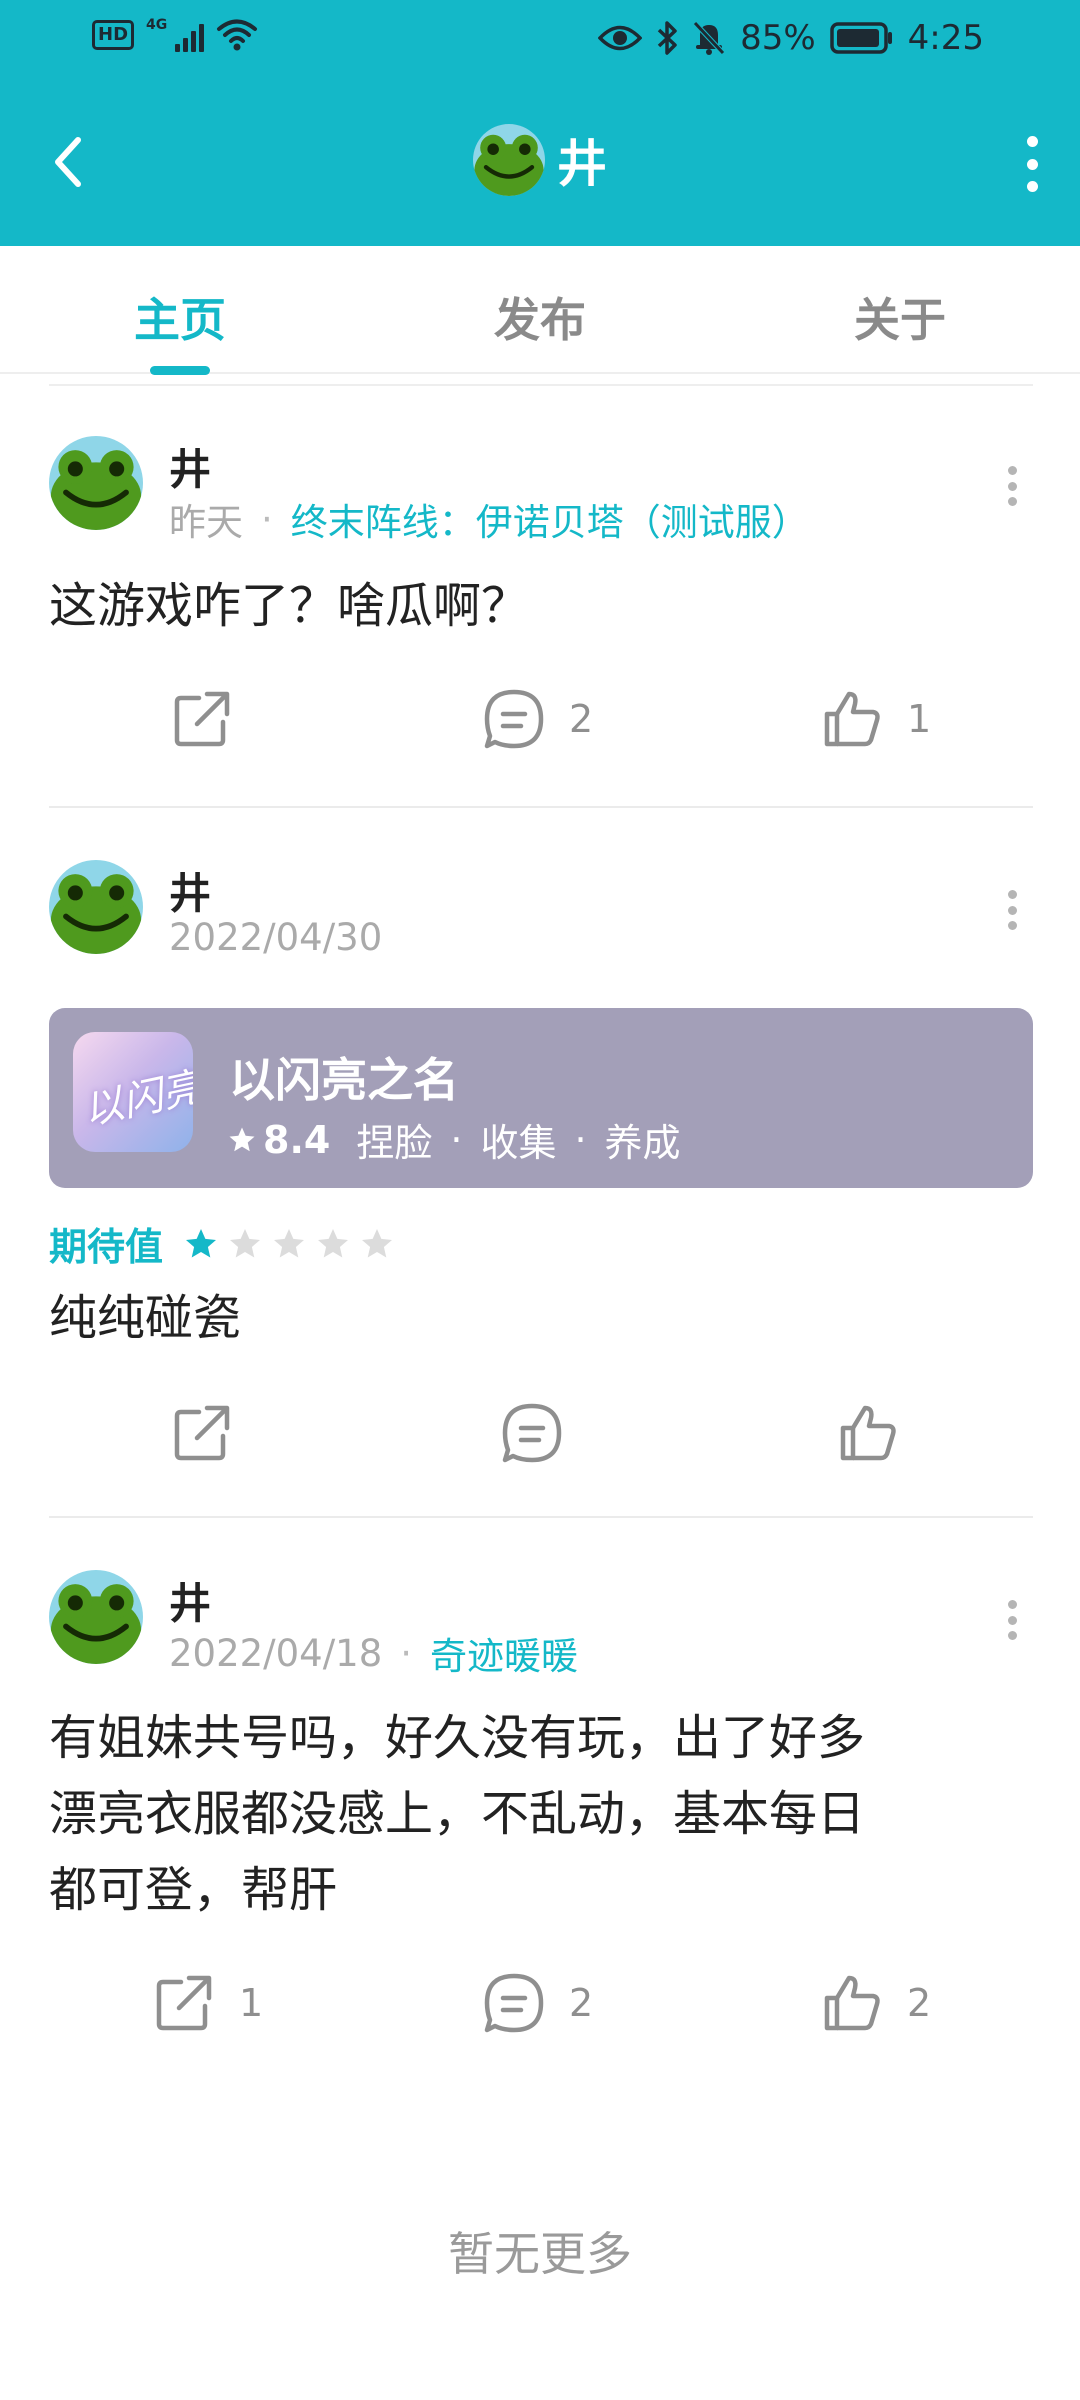  What do you see at coordinates (457, 1814) in the screenshot?
I see `post-content-line: 漂亮衣服都没感上，不乱动，基本每日` at bounding box center [457, 1814].